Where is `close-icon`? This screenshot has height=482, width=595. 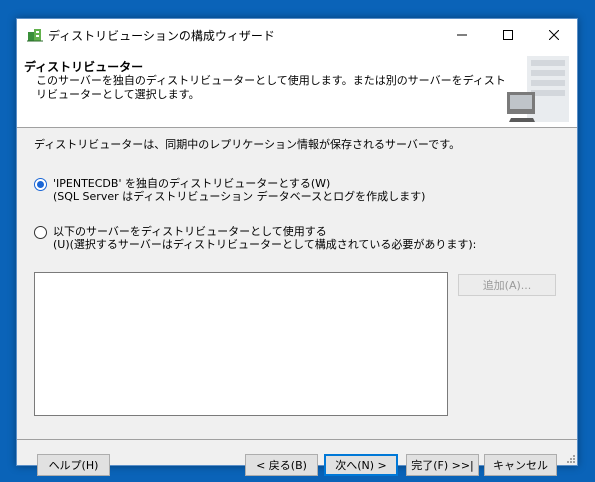
close-icon is located at coordinates (554, 34).